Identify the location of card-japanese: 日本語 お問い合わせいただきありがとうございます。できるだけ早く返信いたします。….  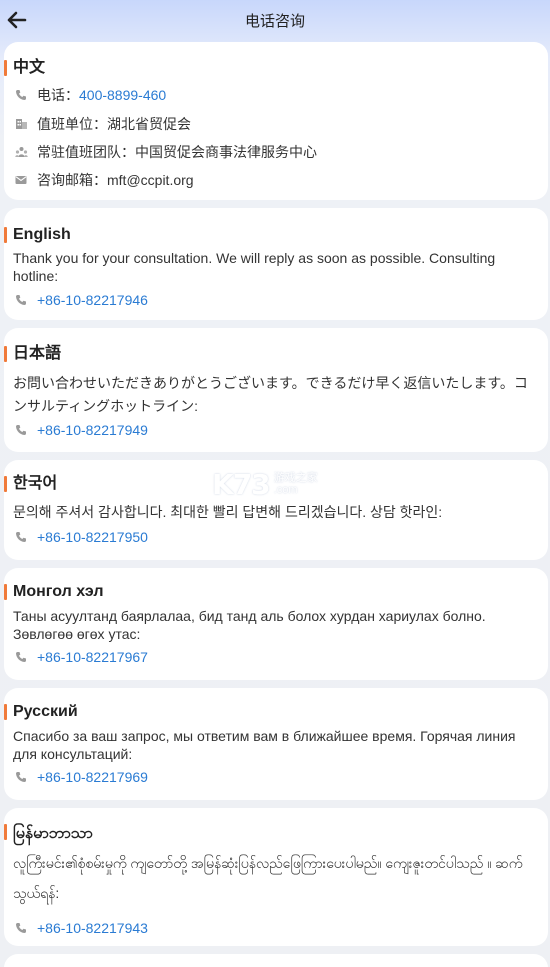
(276, 390).